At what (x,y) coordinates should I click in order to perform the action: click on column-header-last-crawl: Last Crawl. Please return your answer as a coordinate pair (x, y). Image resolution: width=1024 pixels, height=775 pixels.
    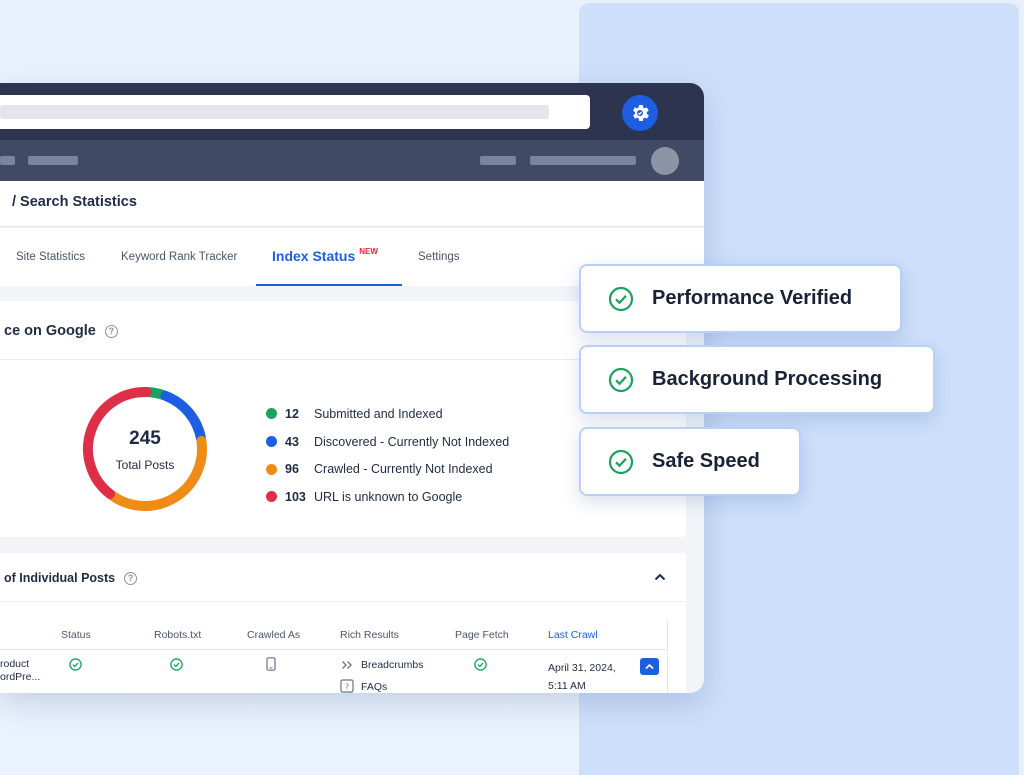
    Looking at the image, I should click on (573, 634).